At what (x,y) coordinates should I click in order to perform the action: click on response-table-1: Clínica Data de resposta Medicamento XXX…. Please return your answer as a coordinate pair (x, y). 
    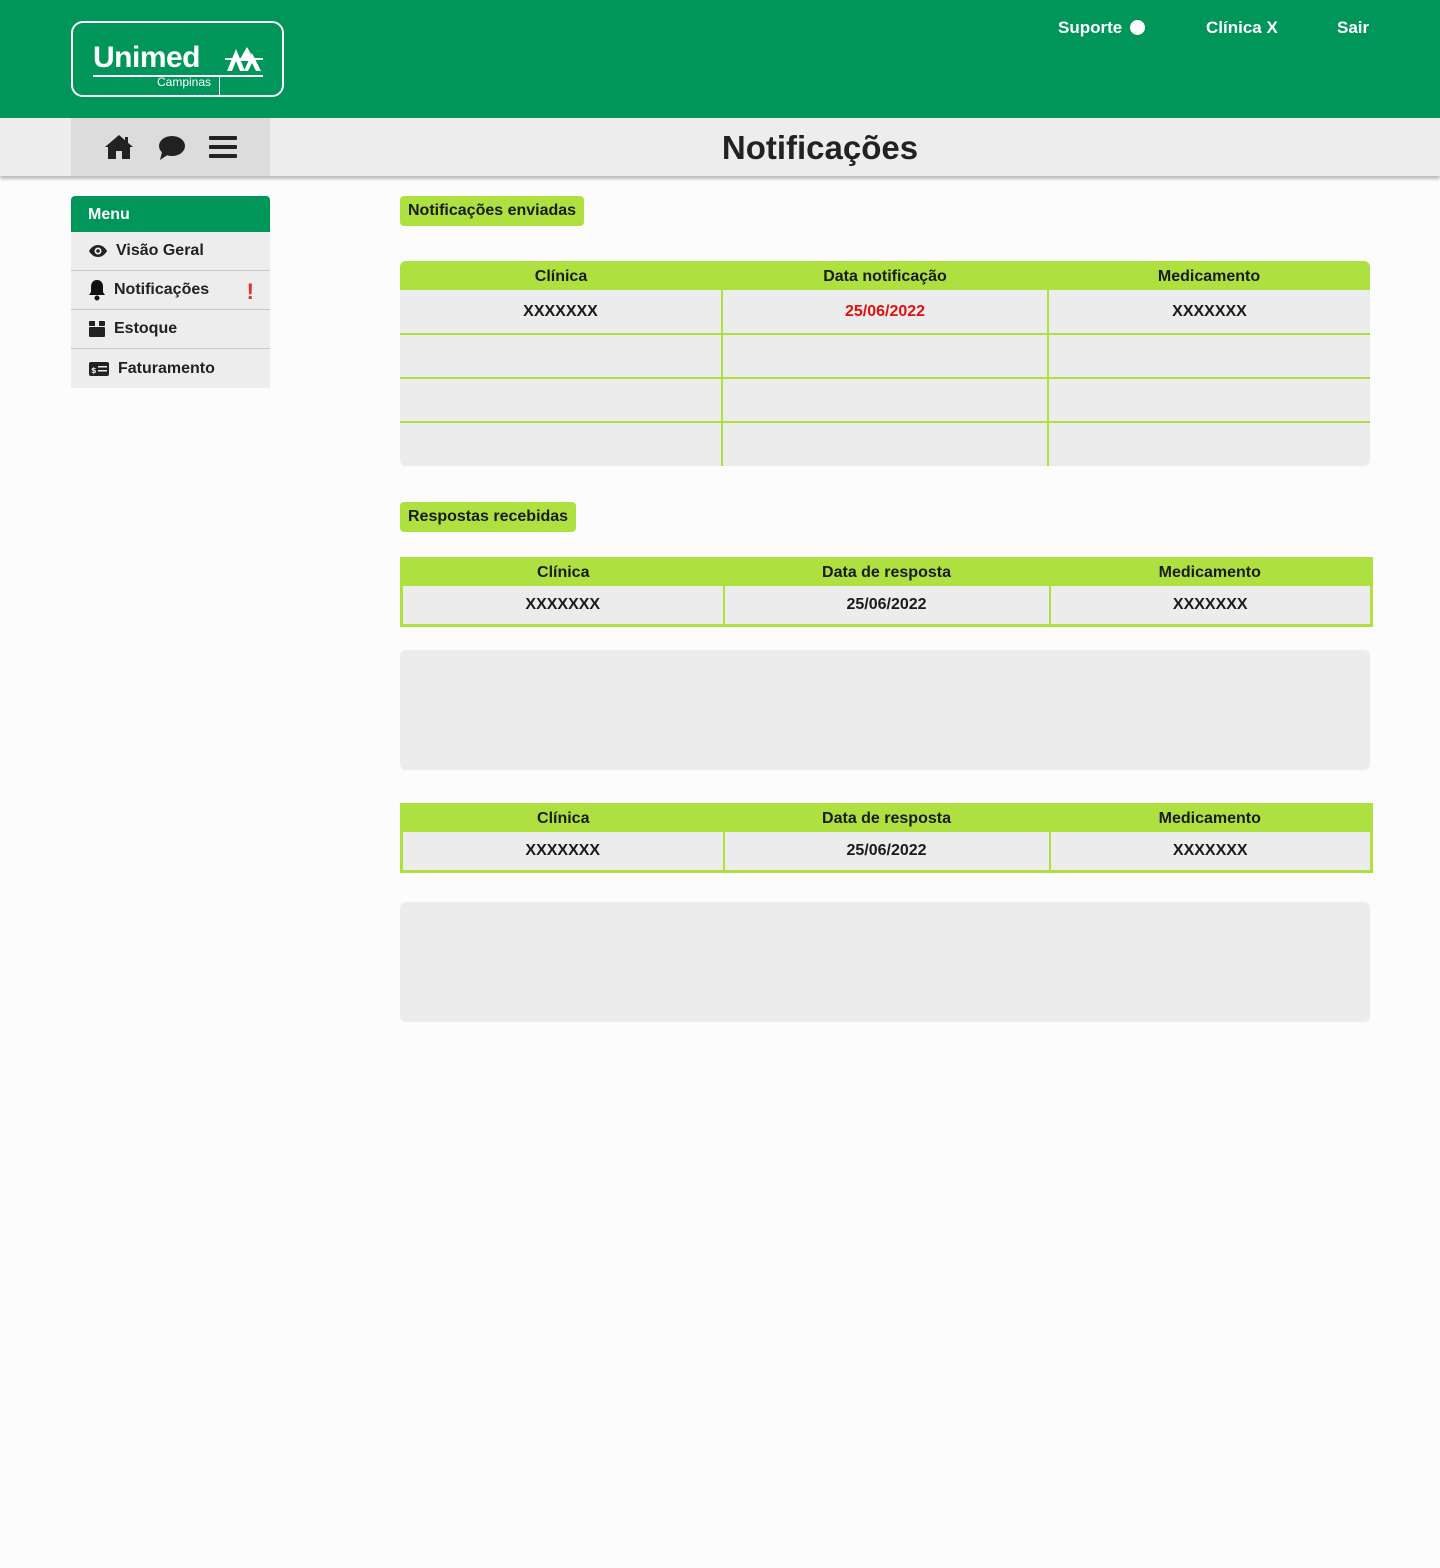
    Looking at the image, I should click on (886, 592).